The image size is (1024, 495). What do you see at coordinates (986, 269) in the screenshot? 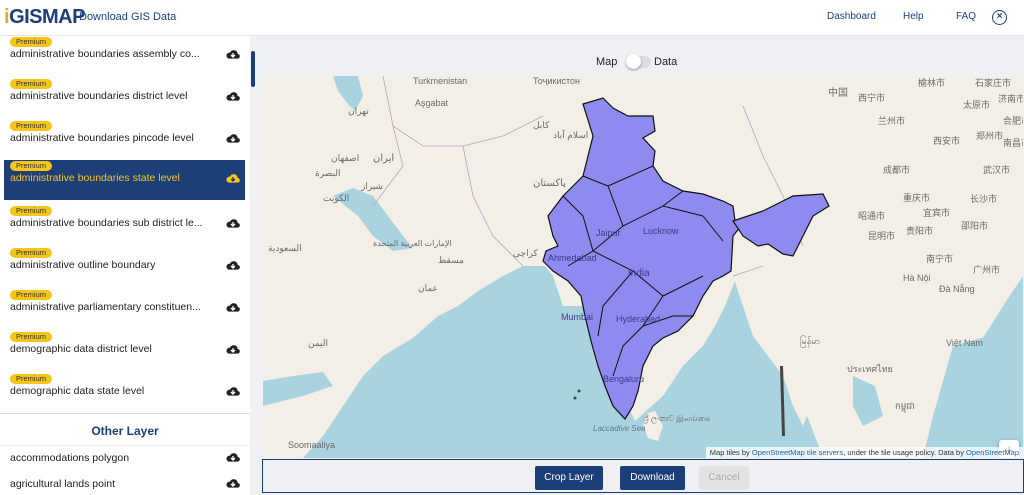
I see `map-label-guangzhou: 广州市` at bounding box center [986, 269].